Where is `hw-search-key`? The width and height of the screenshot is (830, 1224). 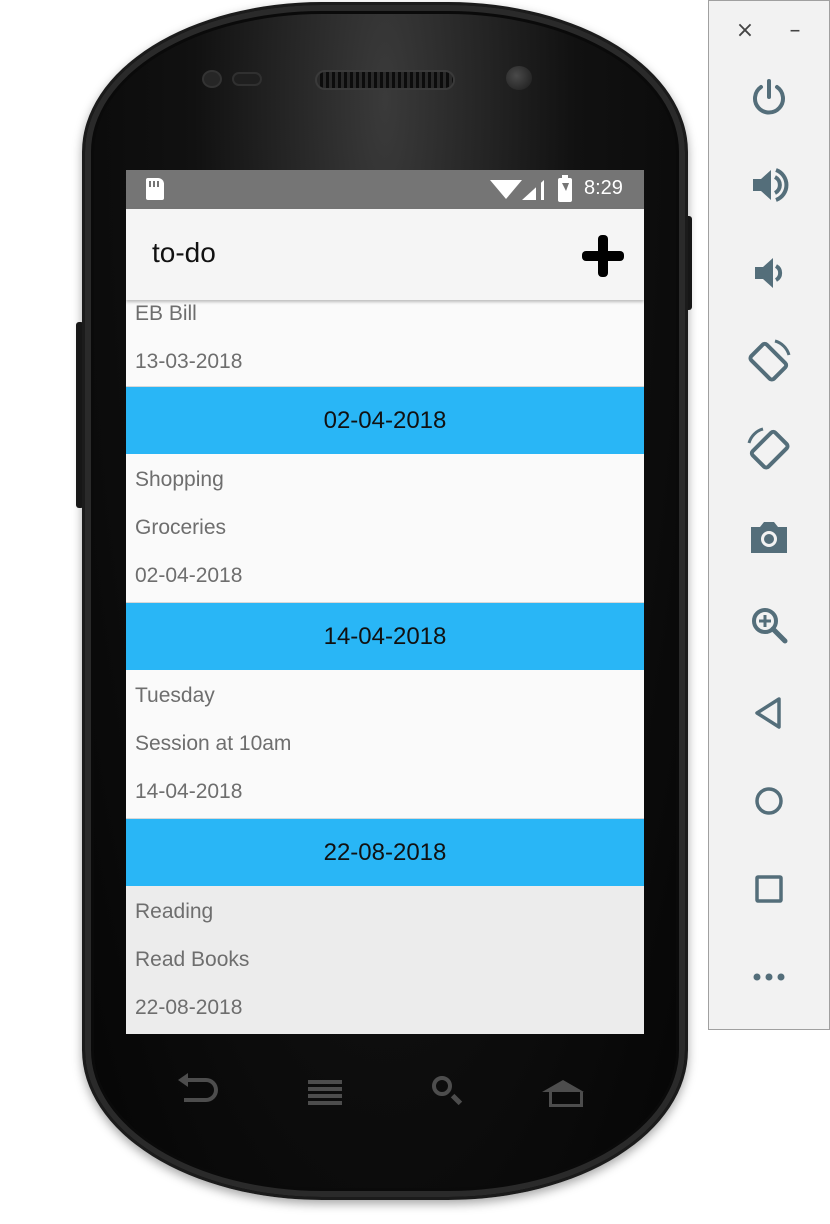
hw-search-key is located at coordinates (447, 1091).